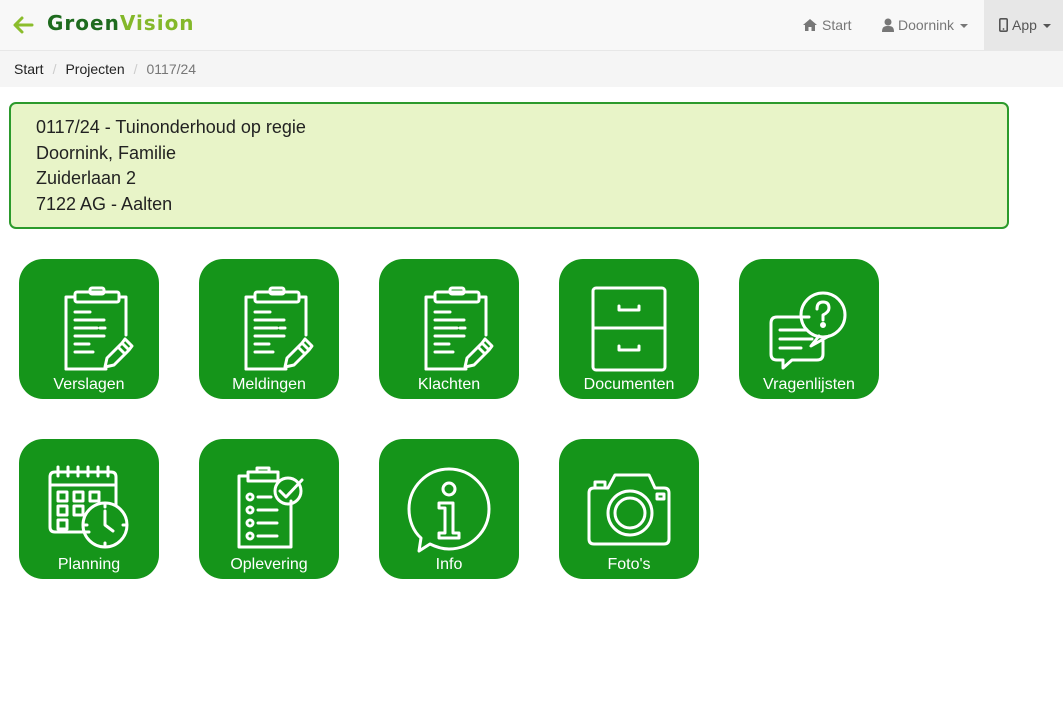  What do you see at coordinates (449, 509) in the screenshot?
I see `tile-info: Info` at bounding box center [449, 509].